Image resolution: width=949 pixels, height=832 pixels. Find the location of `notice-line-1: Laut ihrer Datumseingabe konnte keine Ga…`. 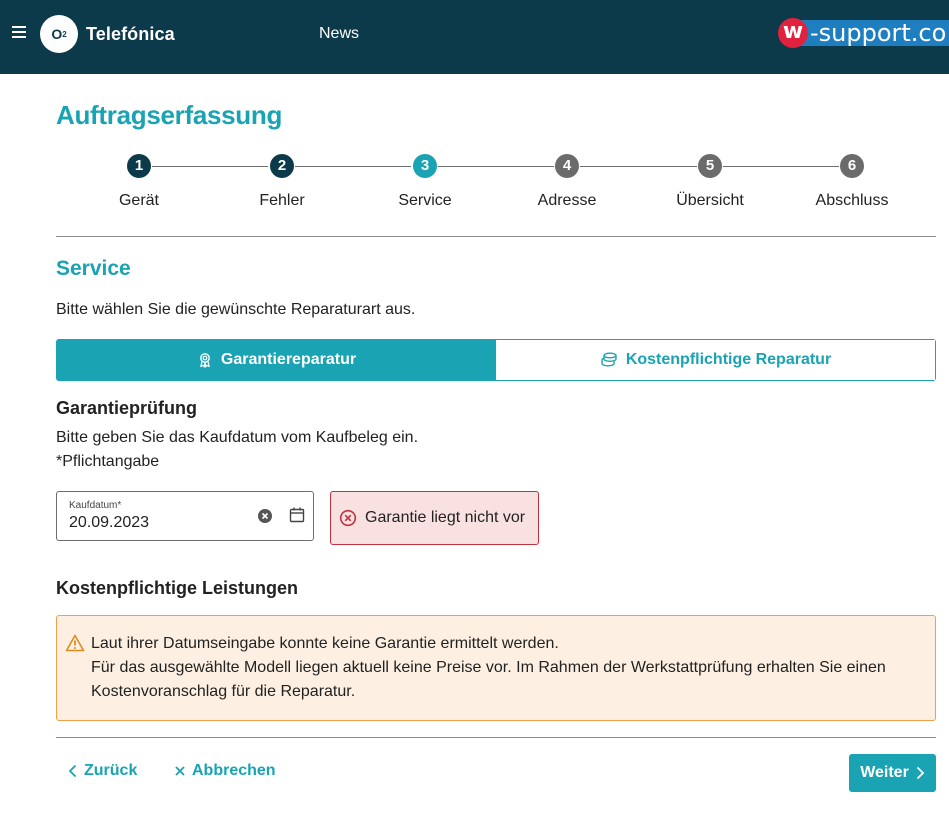

notice-line-1: Laut ihrer Datumseingabe konnte keine Ga… is located at coordinates (325, 643).